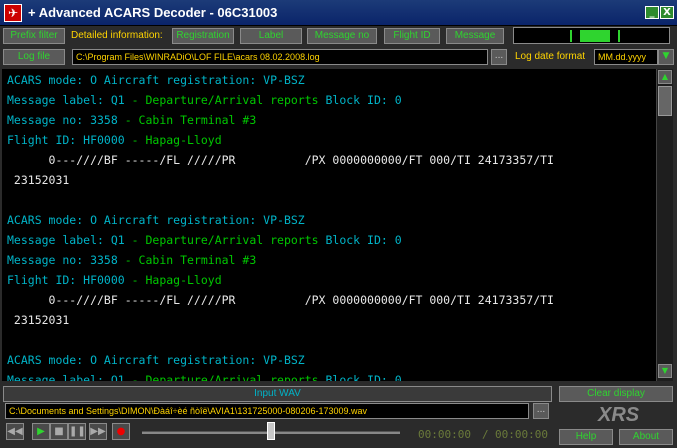 Image resolution: width=677 pixels, height=448 pixels. Describe the element at coordinates (444, 434) in the screenshot. I see `time-current: 00:00:00` at that location.